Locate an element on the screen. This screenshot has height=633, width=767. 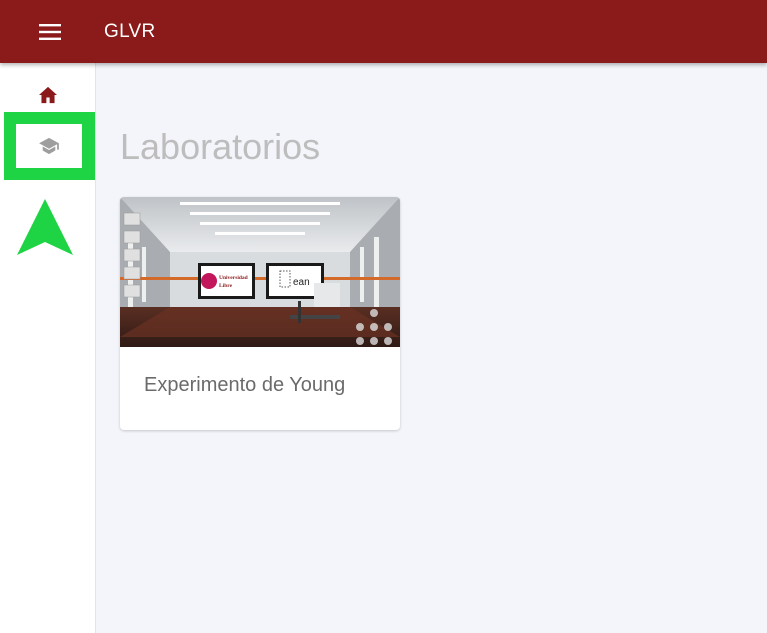
home-icon is located at coordinates (48, 95).